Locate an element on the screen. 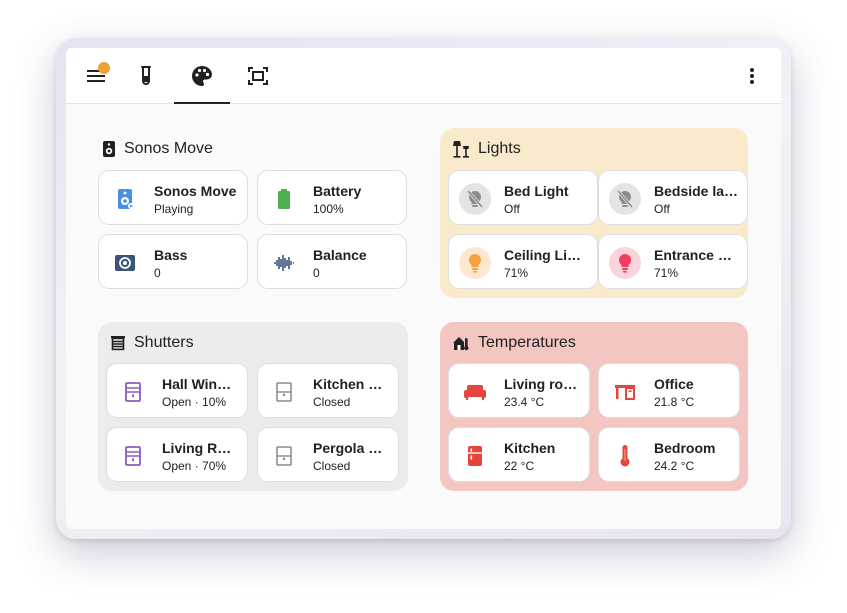 Image resolution: width=847 pixels, height=613 pixels. tile-hall-window: Hall Window Open · 10% is located at coordinates (177, 390).